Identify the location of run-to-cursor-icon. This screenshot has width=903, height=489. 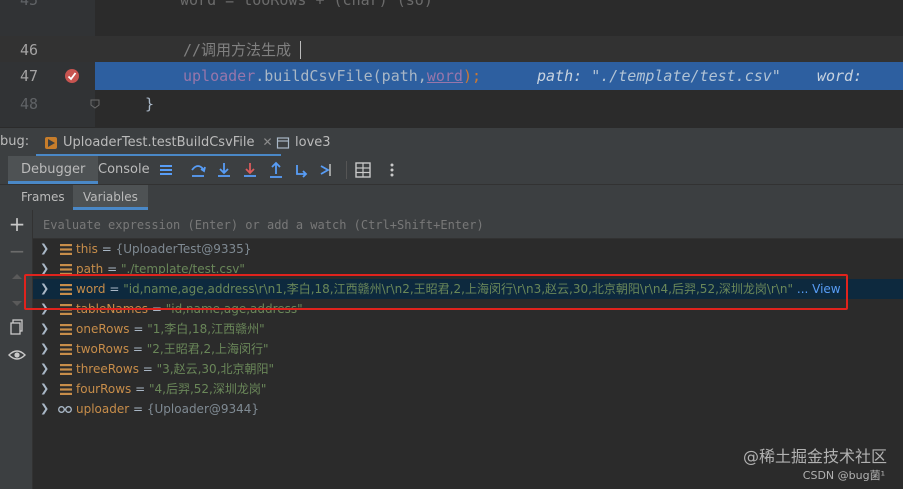
(328, 170).